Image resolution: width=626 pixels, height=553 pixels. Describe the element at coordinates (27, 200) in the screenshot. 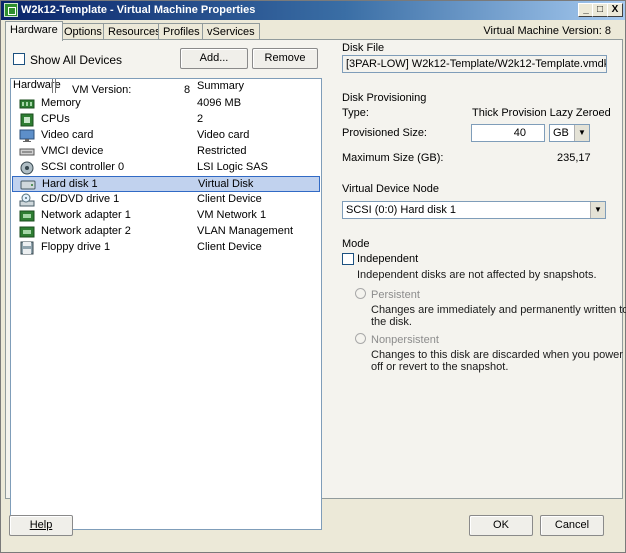

I see `cdrom-icon` at that location.